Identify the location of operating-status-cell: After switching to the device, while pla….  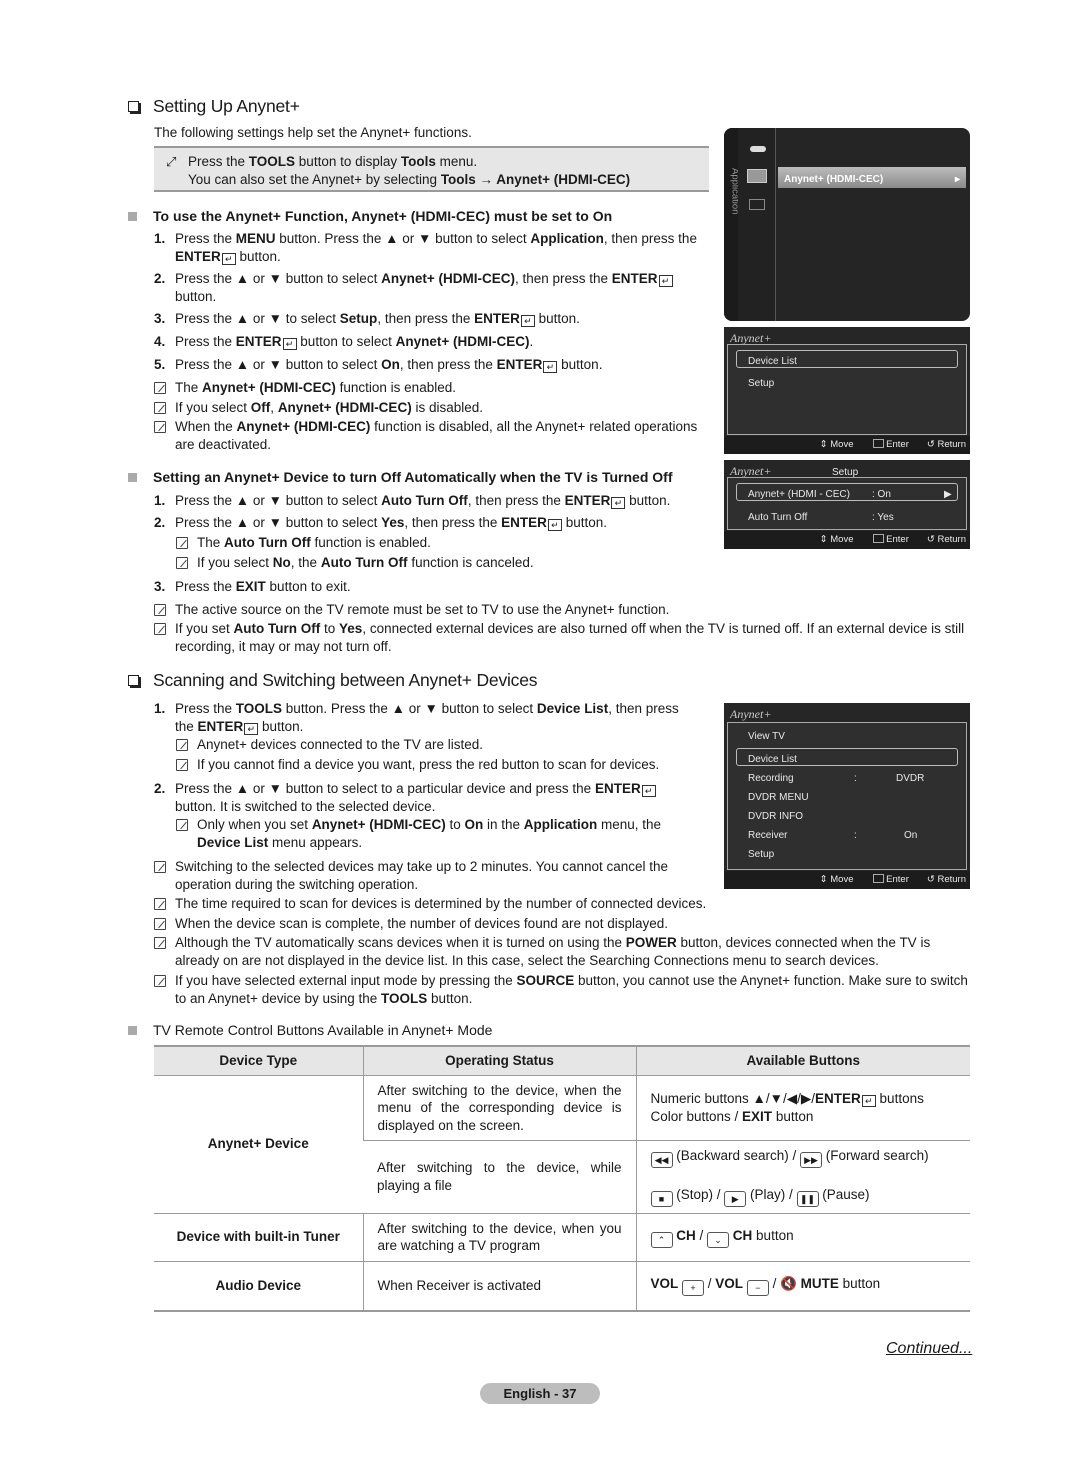
(499, 1177).